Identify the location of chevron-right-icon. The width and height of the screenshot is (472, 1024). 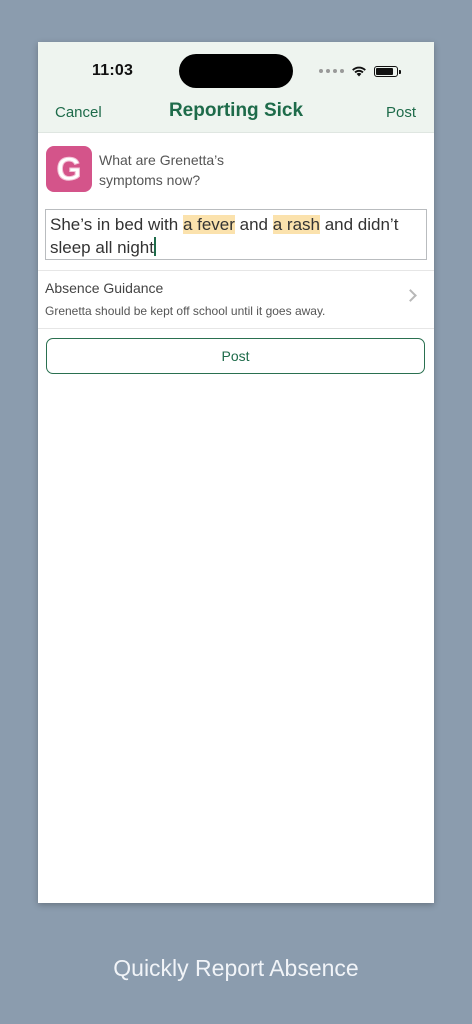
(410, 295).